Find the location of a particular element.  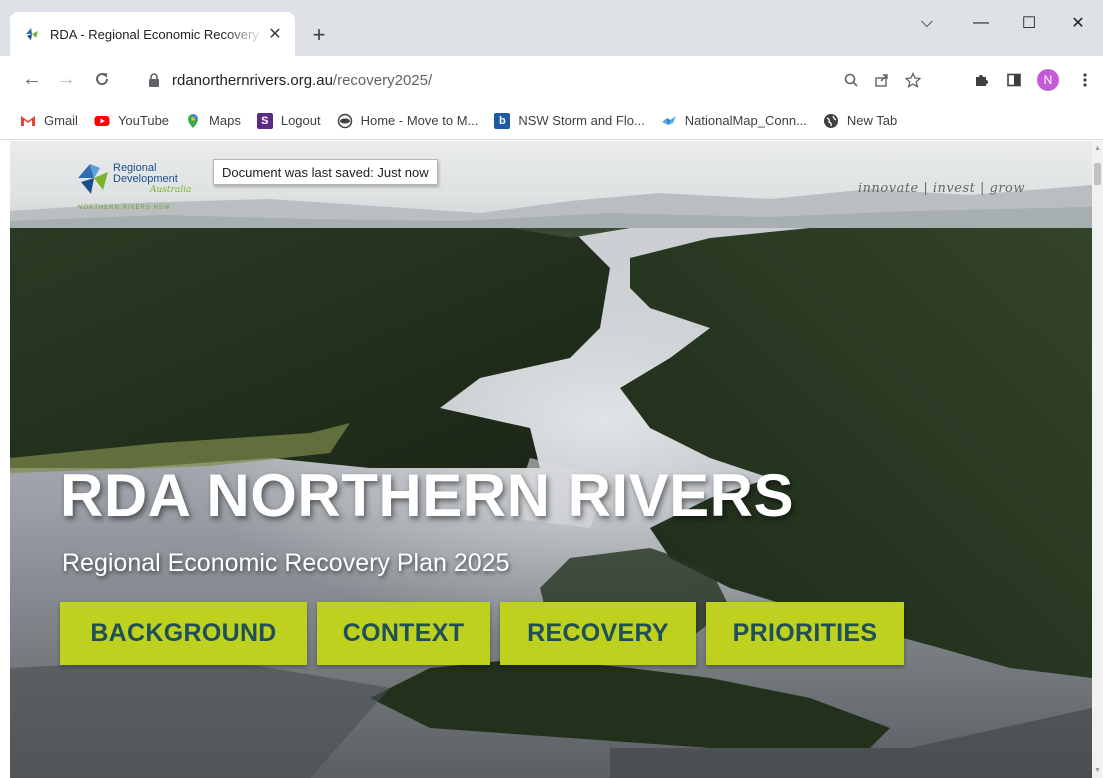

save-status-tooltip: Document was last saved: Just now is located at coordinates (325, 172).